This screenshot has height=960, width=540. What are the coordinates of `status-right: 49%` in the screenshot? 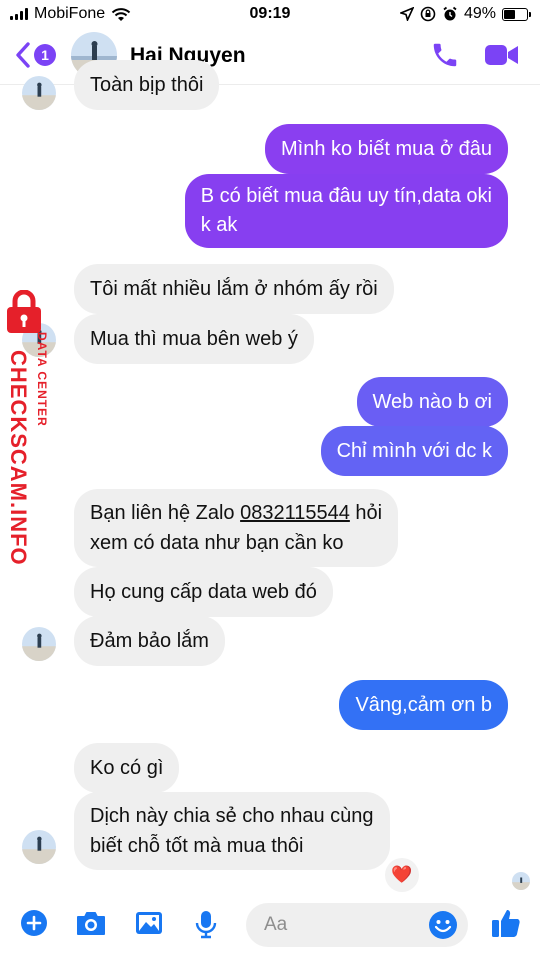 It's located at (465, 14).